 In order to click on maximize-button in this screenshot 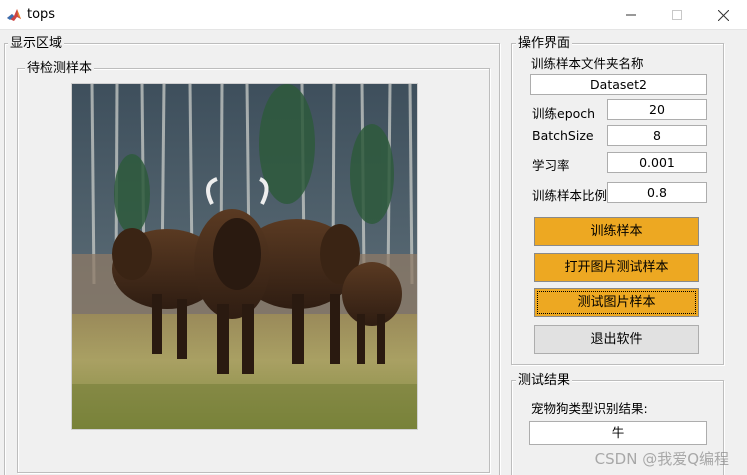, I will do `click(677, 15)`.